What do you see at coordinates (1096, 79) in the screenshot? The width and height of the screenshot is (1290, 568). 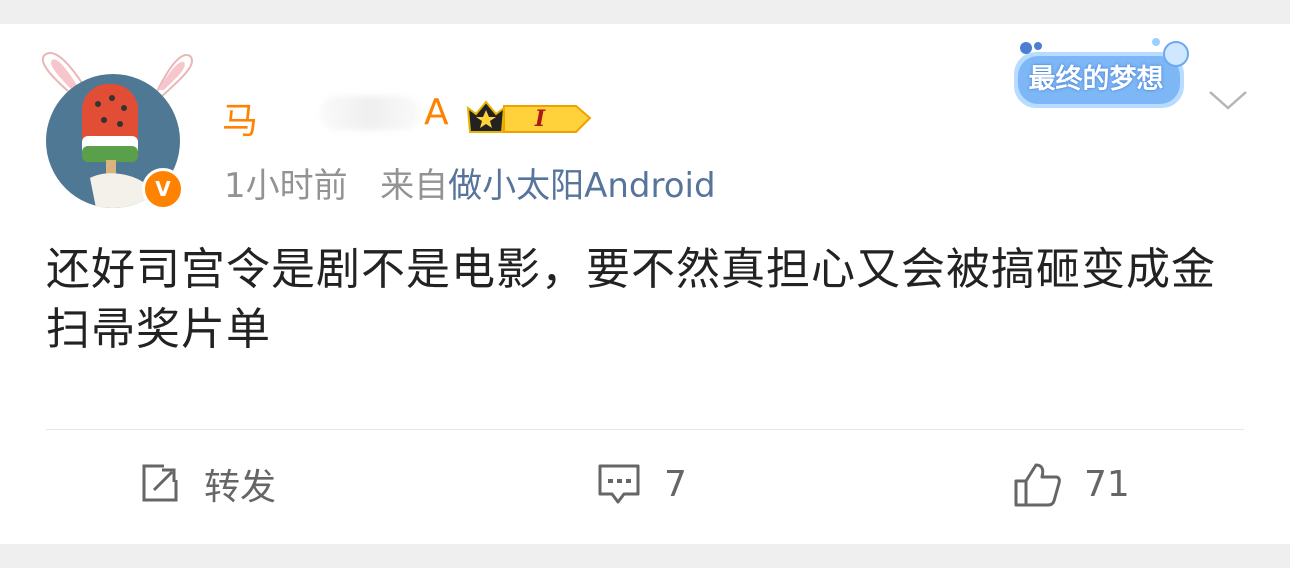 I see `badge-text: 最终的梦想` at bounding box center [1096, 79].